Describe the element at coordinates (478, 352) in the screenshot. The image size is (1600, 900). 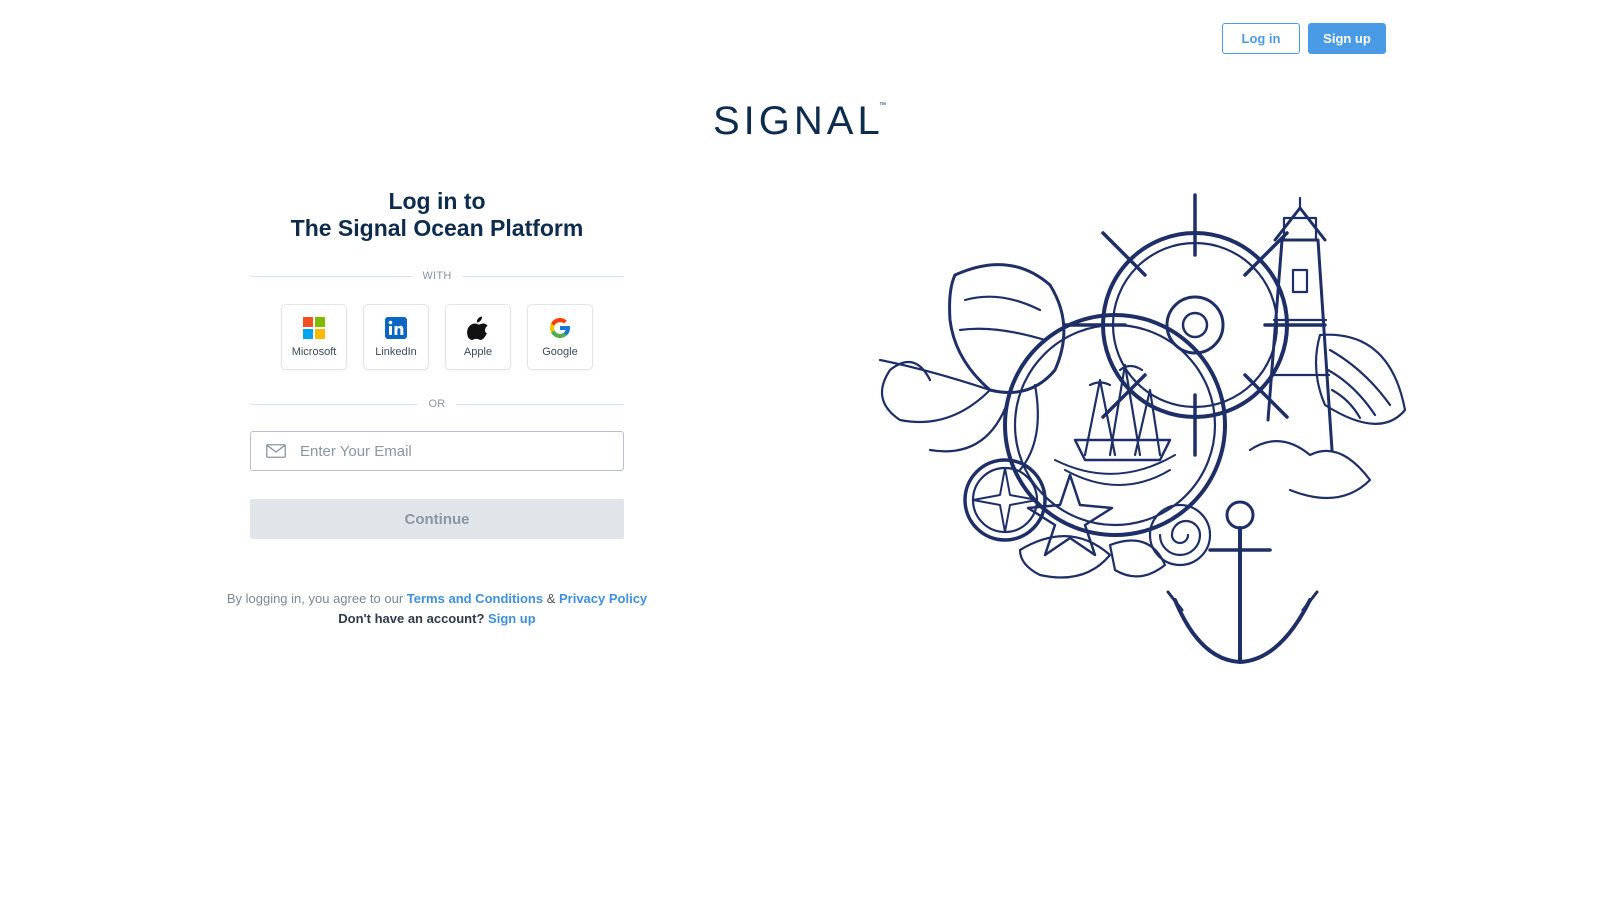
I see `provider-label: Apple` at that location.